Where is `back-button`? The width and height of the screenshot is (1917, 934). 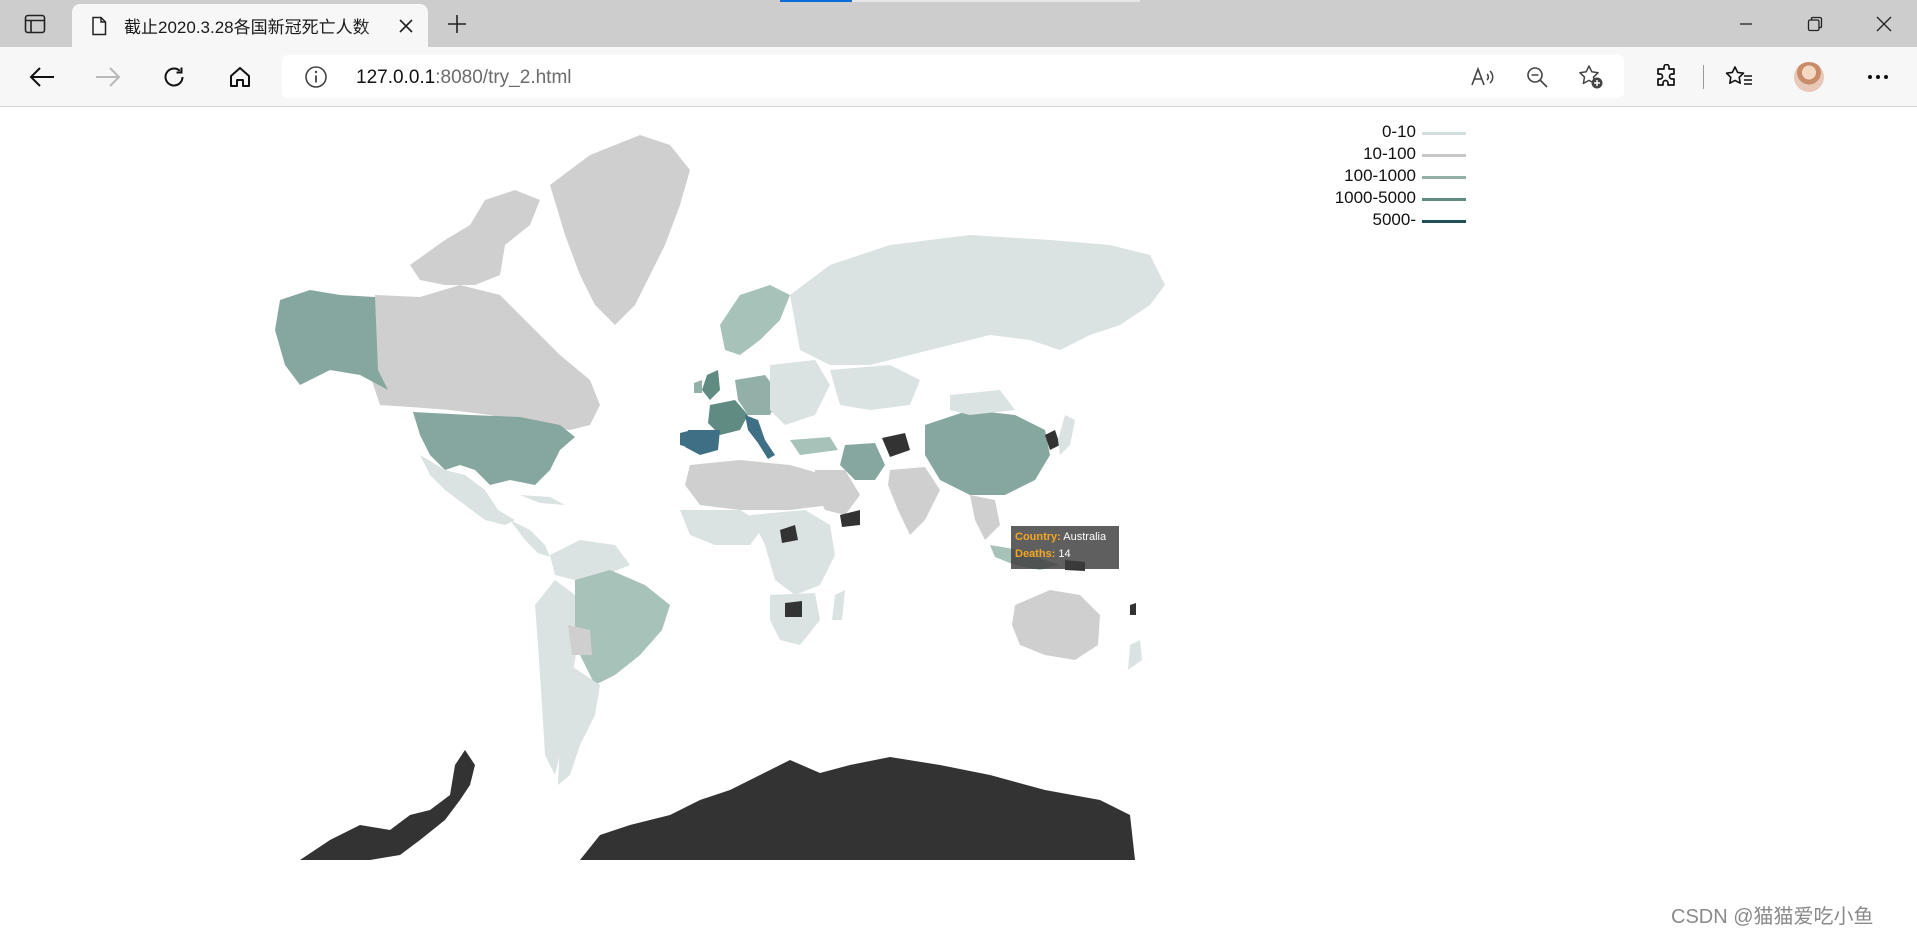 back-button is located at coordinates (42, 77).